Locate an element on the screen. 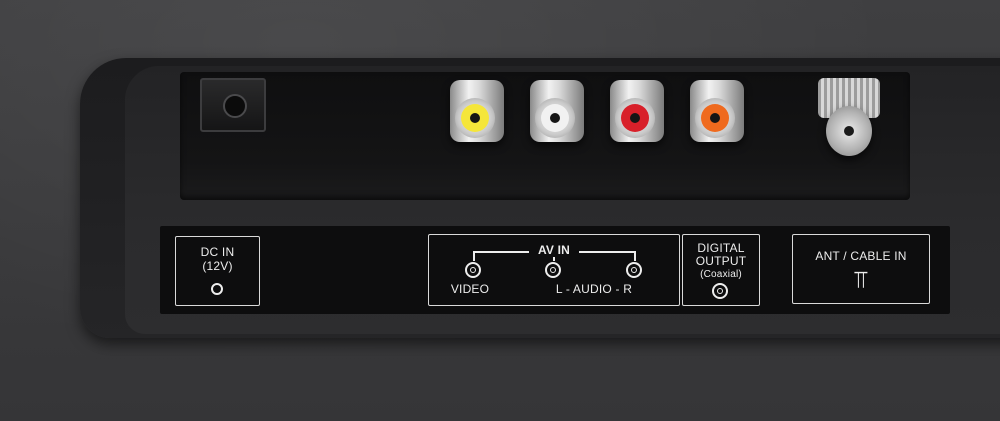  ant-cable-label-box: ANT / CABLE IN ⫪ is located at coordinates (861, 269).